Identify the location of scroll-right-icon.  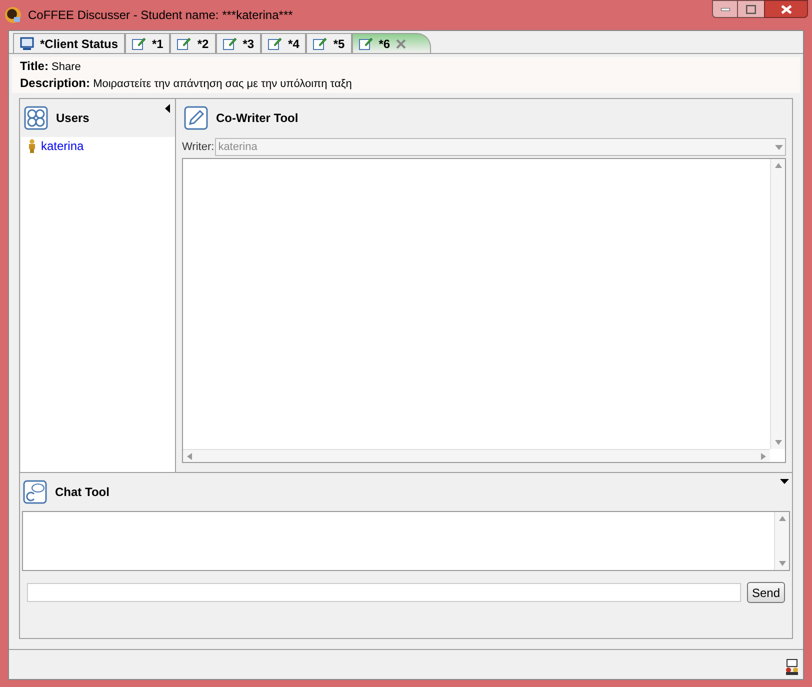
(763, 456).